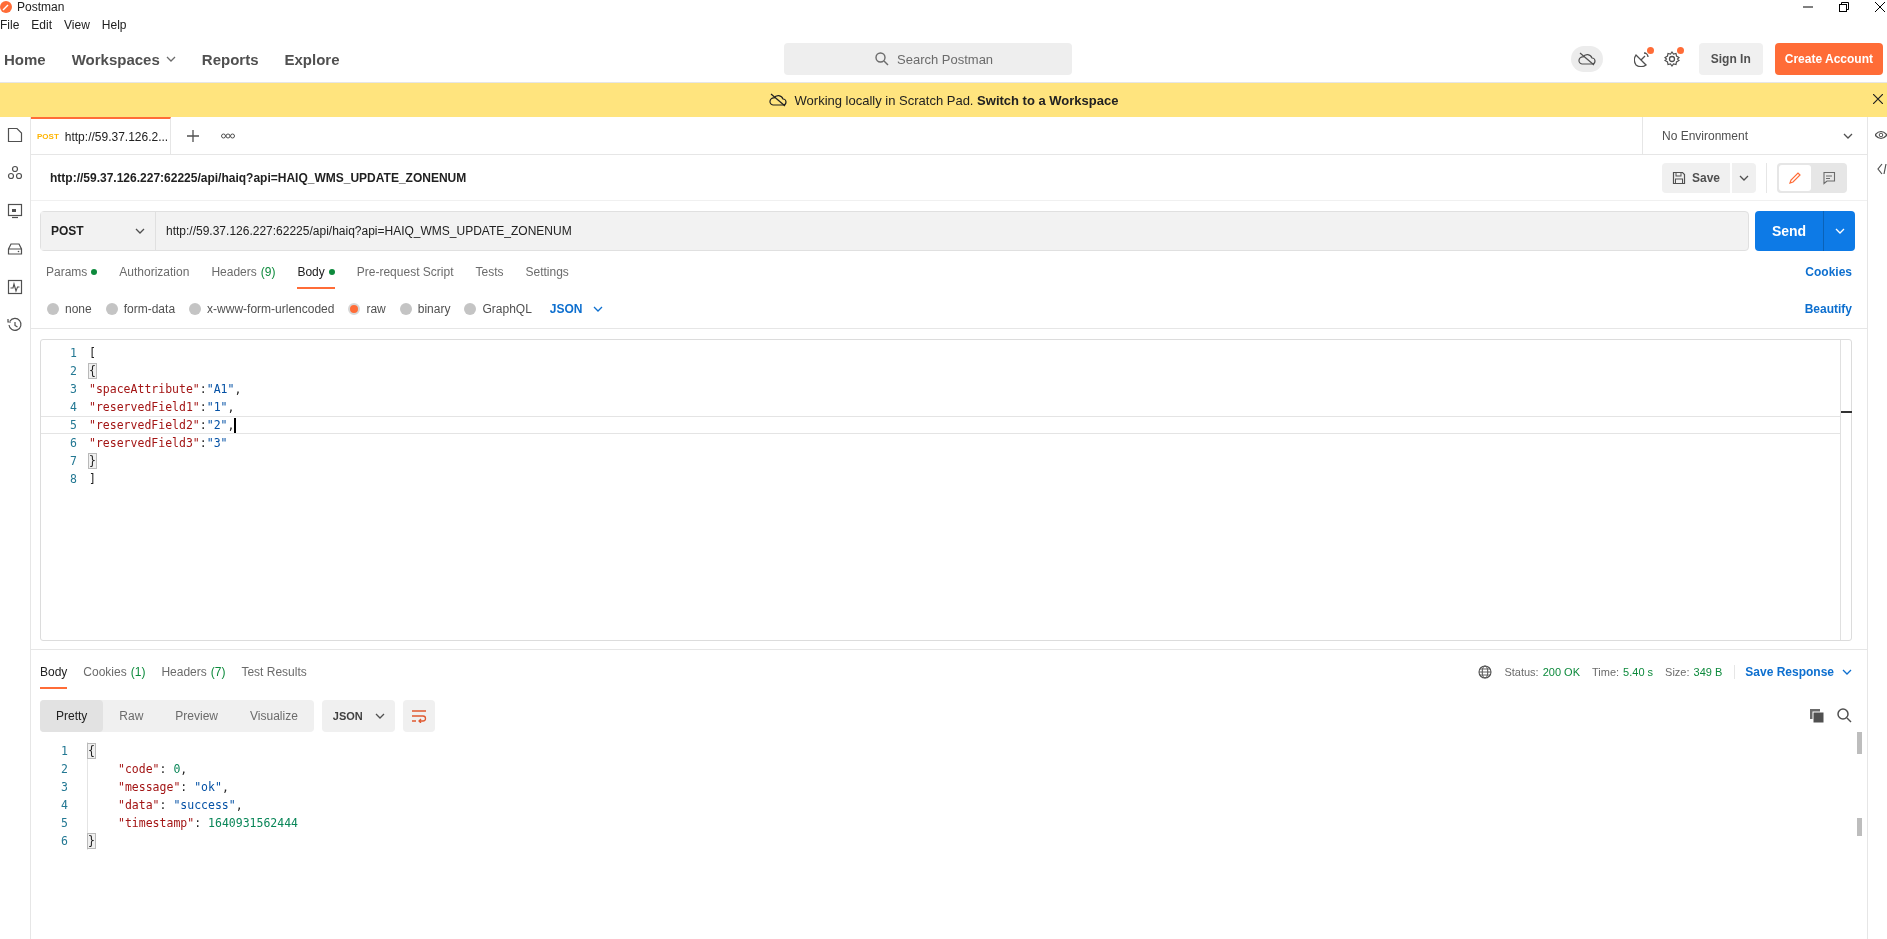  I want to click on view-mode-tab: Raw, so click(131, 716).